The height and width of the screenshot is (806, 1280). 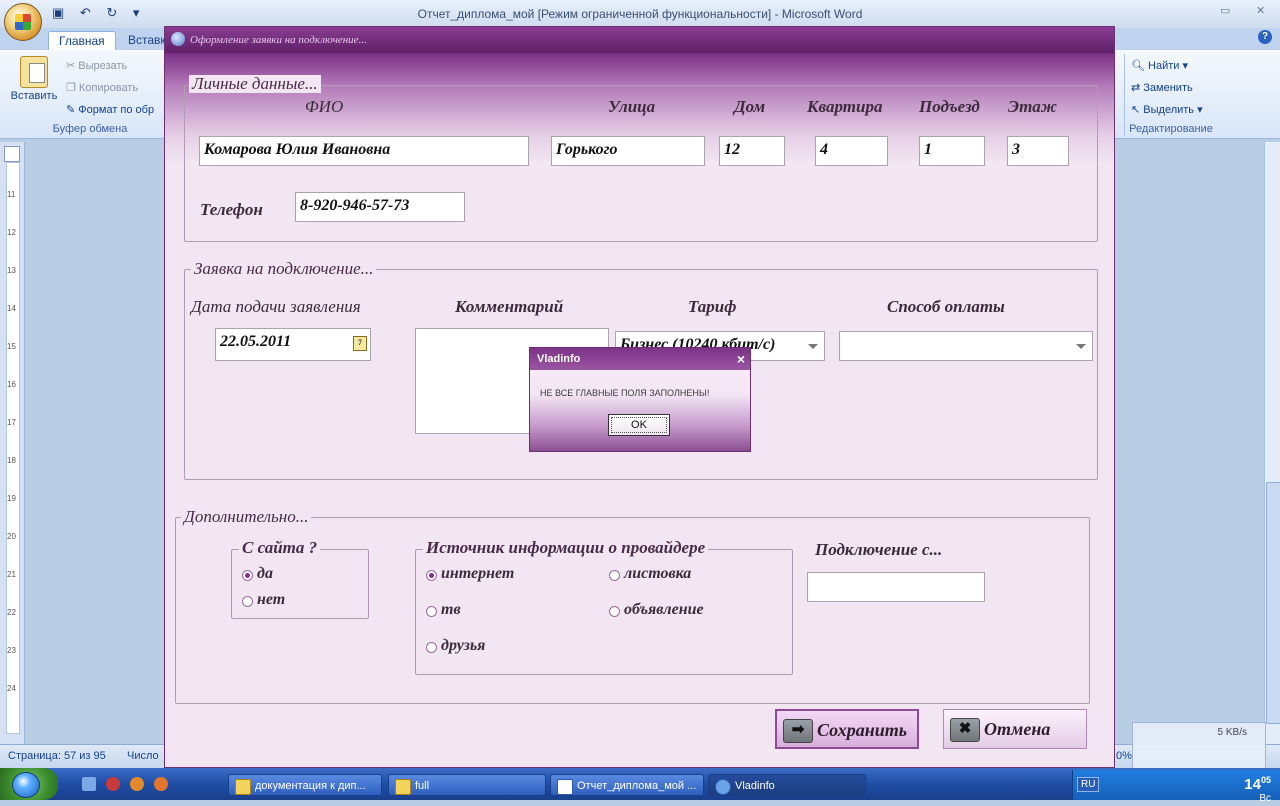 I want to click on app-icon, so click(x=178, y=39).